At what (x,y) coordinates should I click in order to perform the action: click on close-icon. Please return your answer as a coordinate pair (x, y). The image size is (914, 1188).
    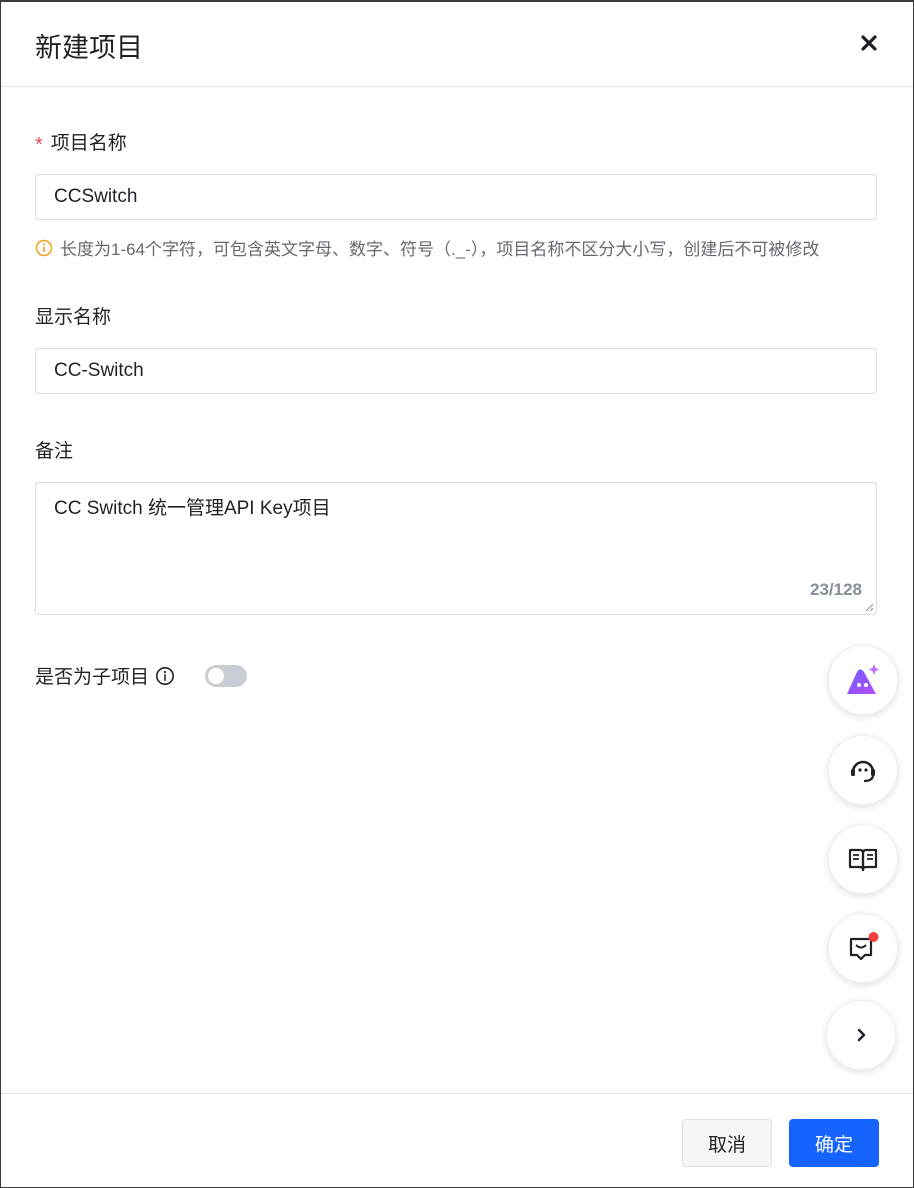
    Looking at the image, I should click on (869, 43).